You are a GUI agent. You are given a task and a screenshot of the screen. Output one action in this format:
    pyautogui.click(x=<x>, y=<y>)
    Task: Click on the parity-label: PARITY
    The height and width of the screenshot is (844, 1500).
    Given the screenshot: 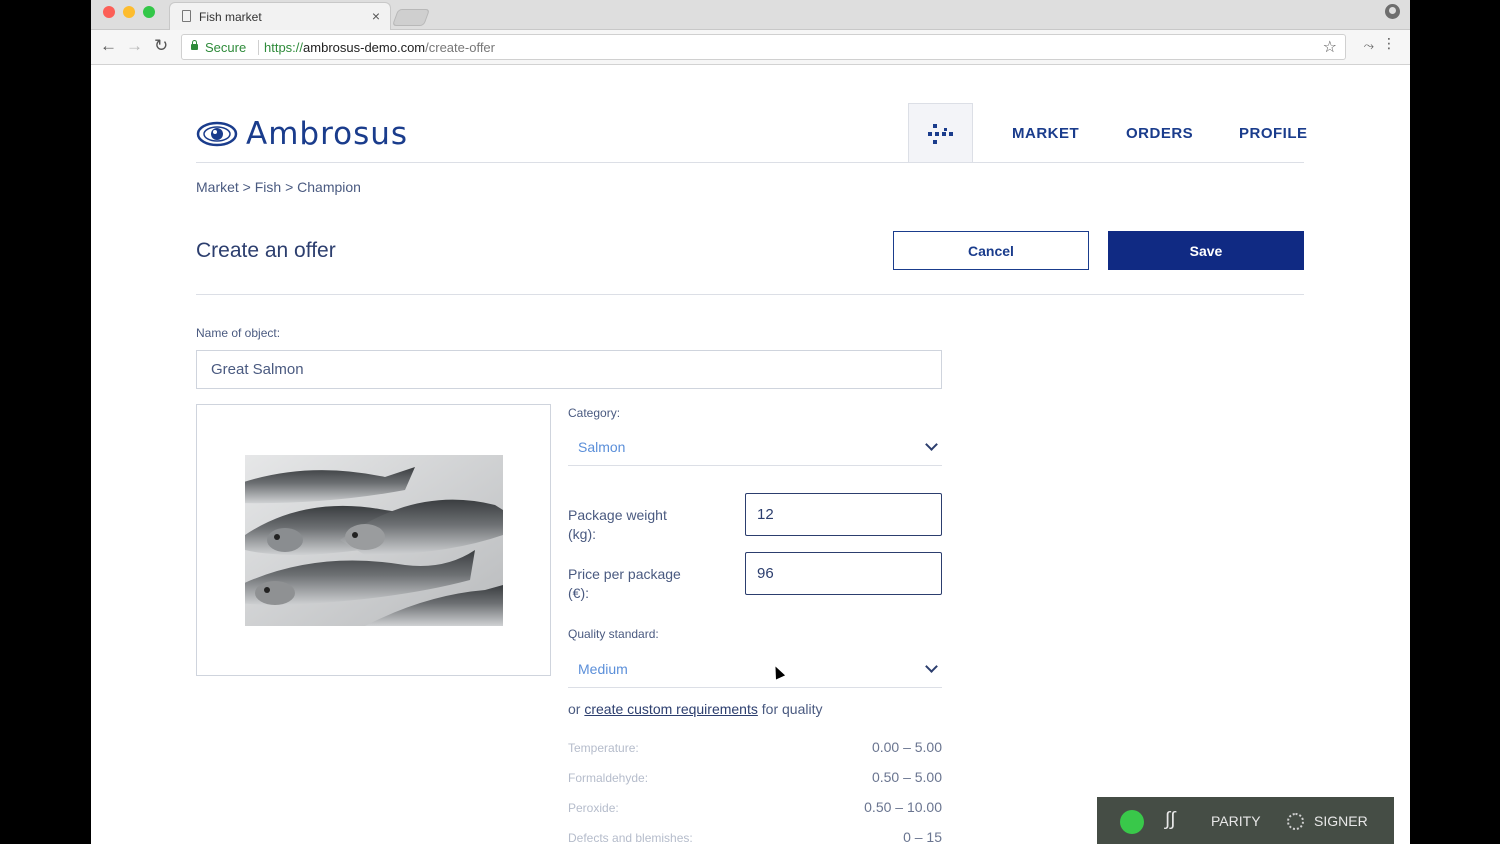 What is the action you would take?
    pyautogui.click(x=1236, y=821)
    